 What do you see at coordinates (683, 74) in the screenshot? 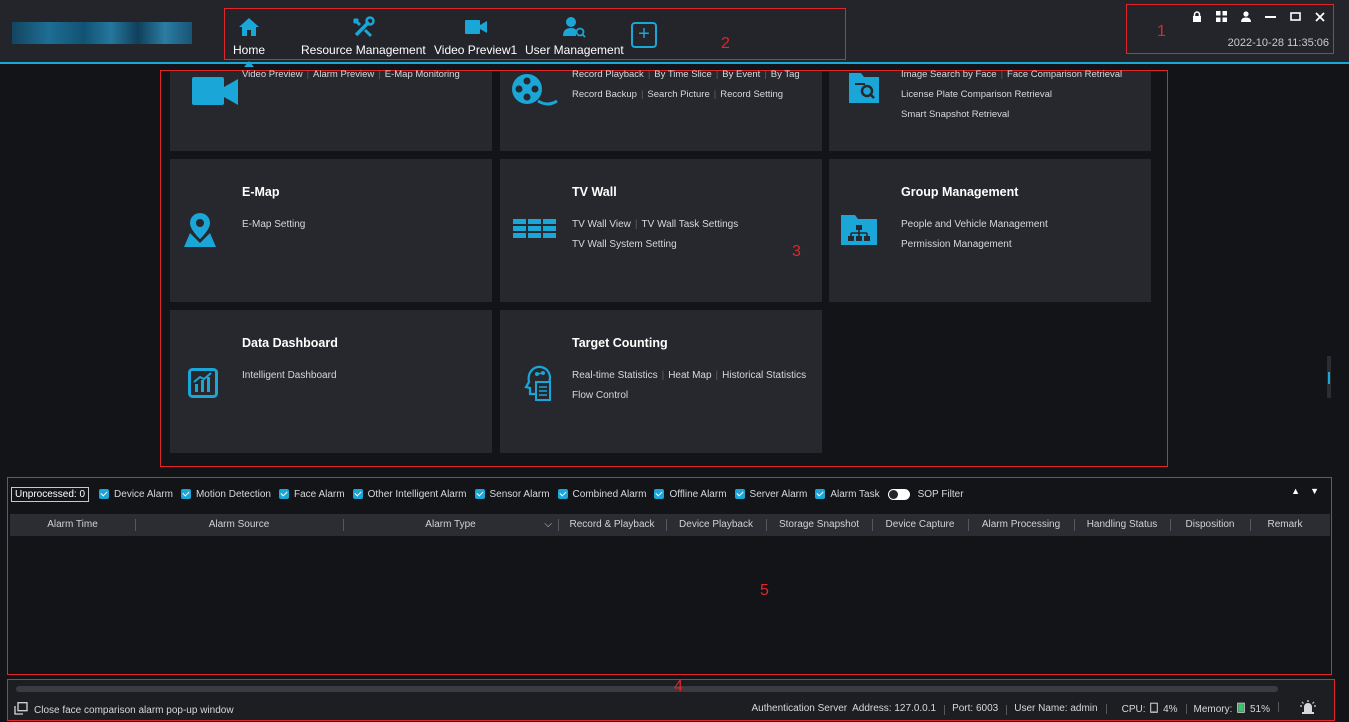
I see `link-by-time-slice: By Time Slice` at bounding box center [683, 74].